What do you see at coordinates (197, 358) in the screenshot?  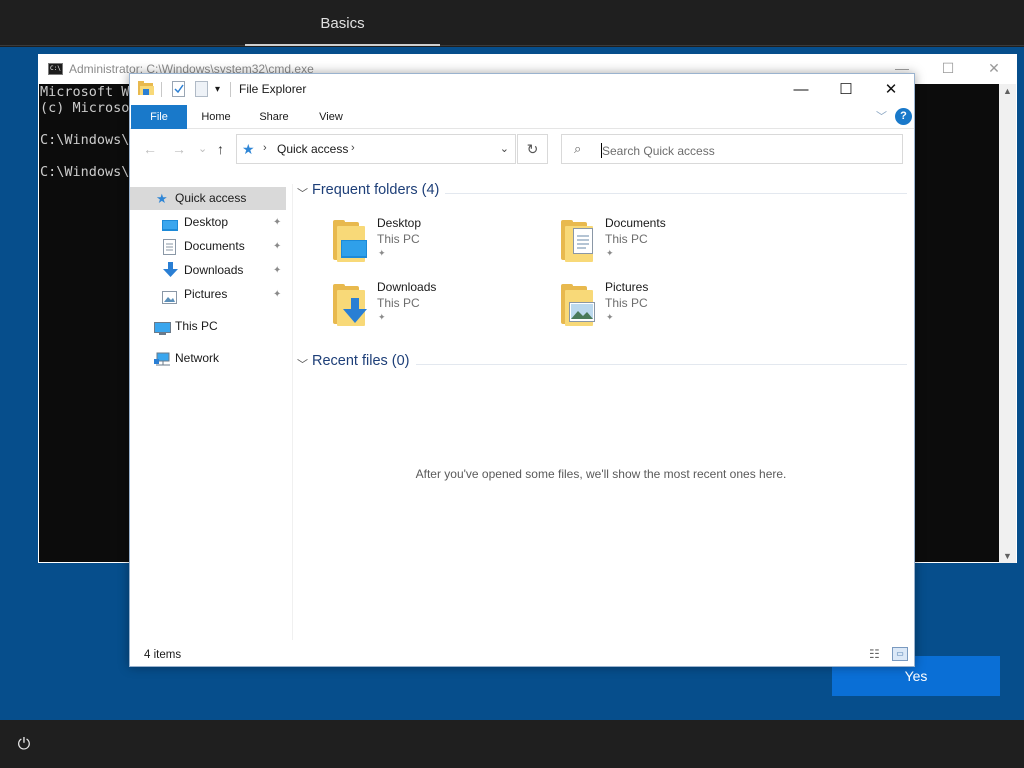 I see `sidebar-item-label: Network` at bounding box center [197, 358].